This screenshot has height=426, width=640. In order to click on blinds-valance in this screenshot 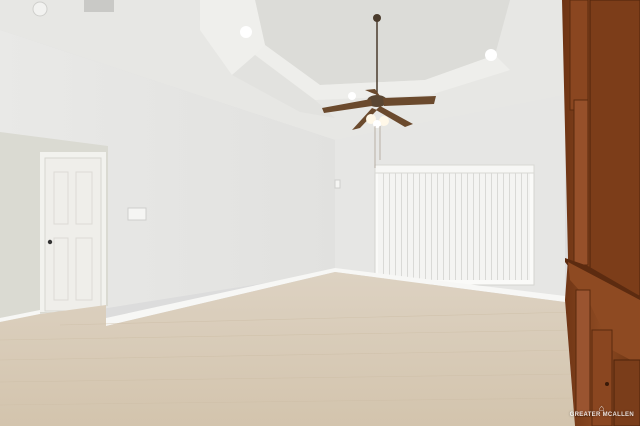, I will do `click(454, 169)`.